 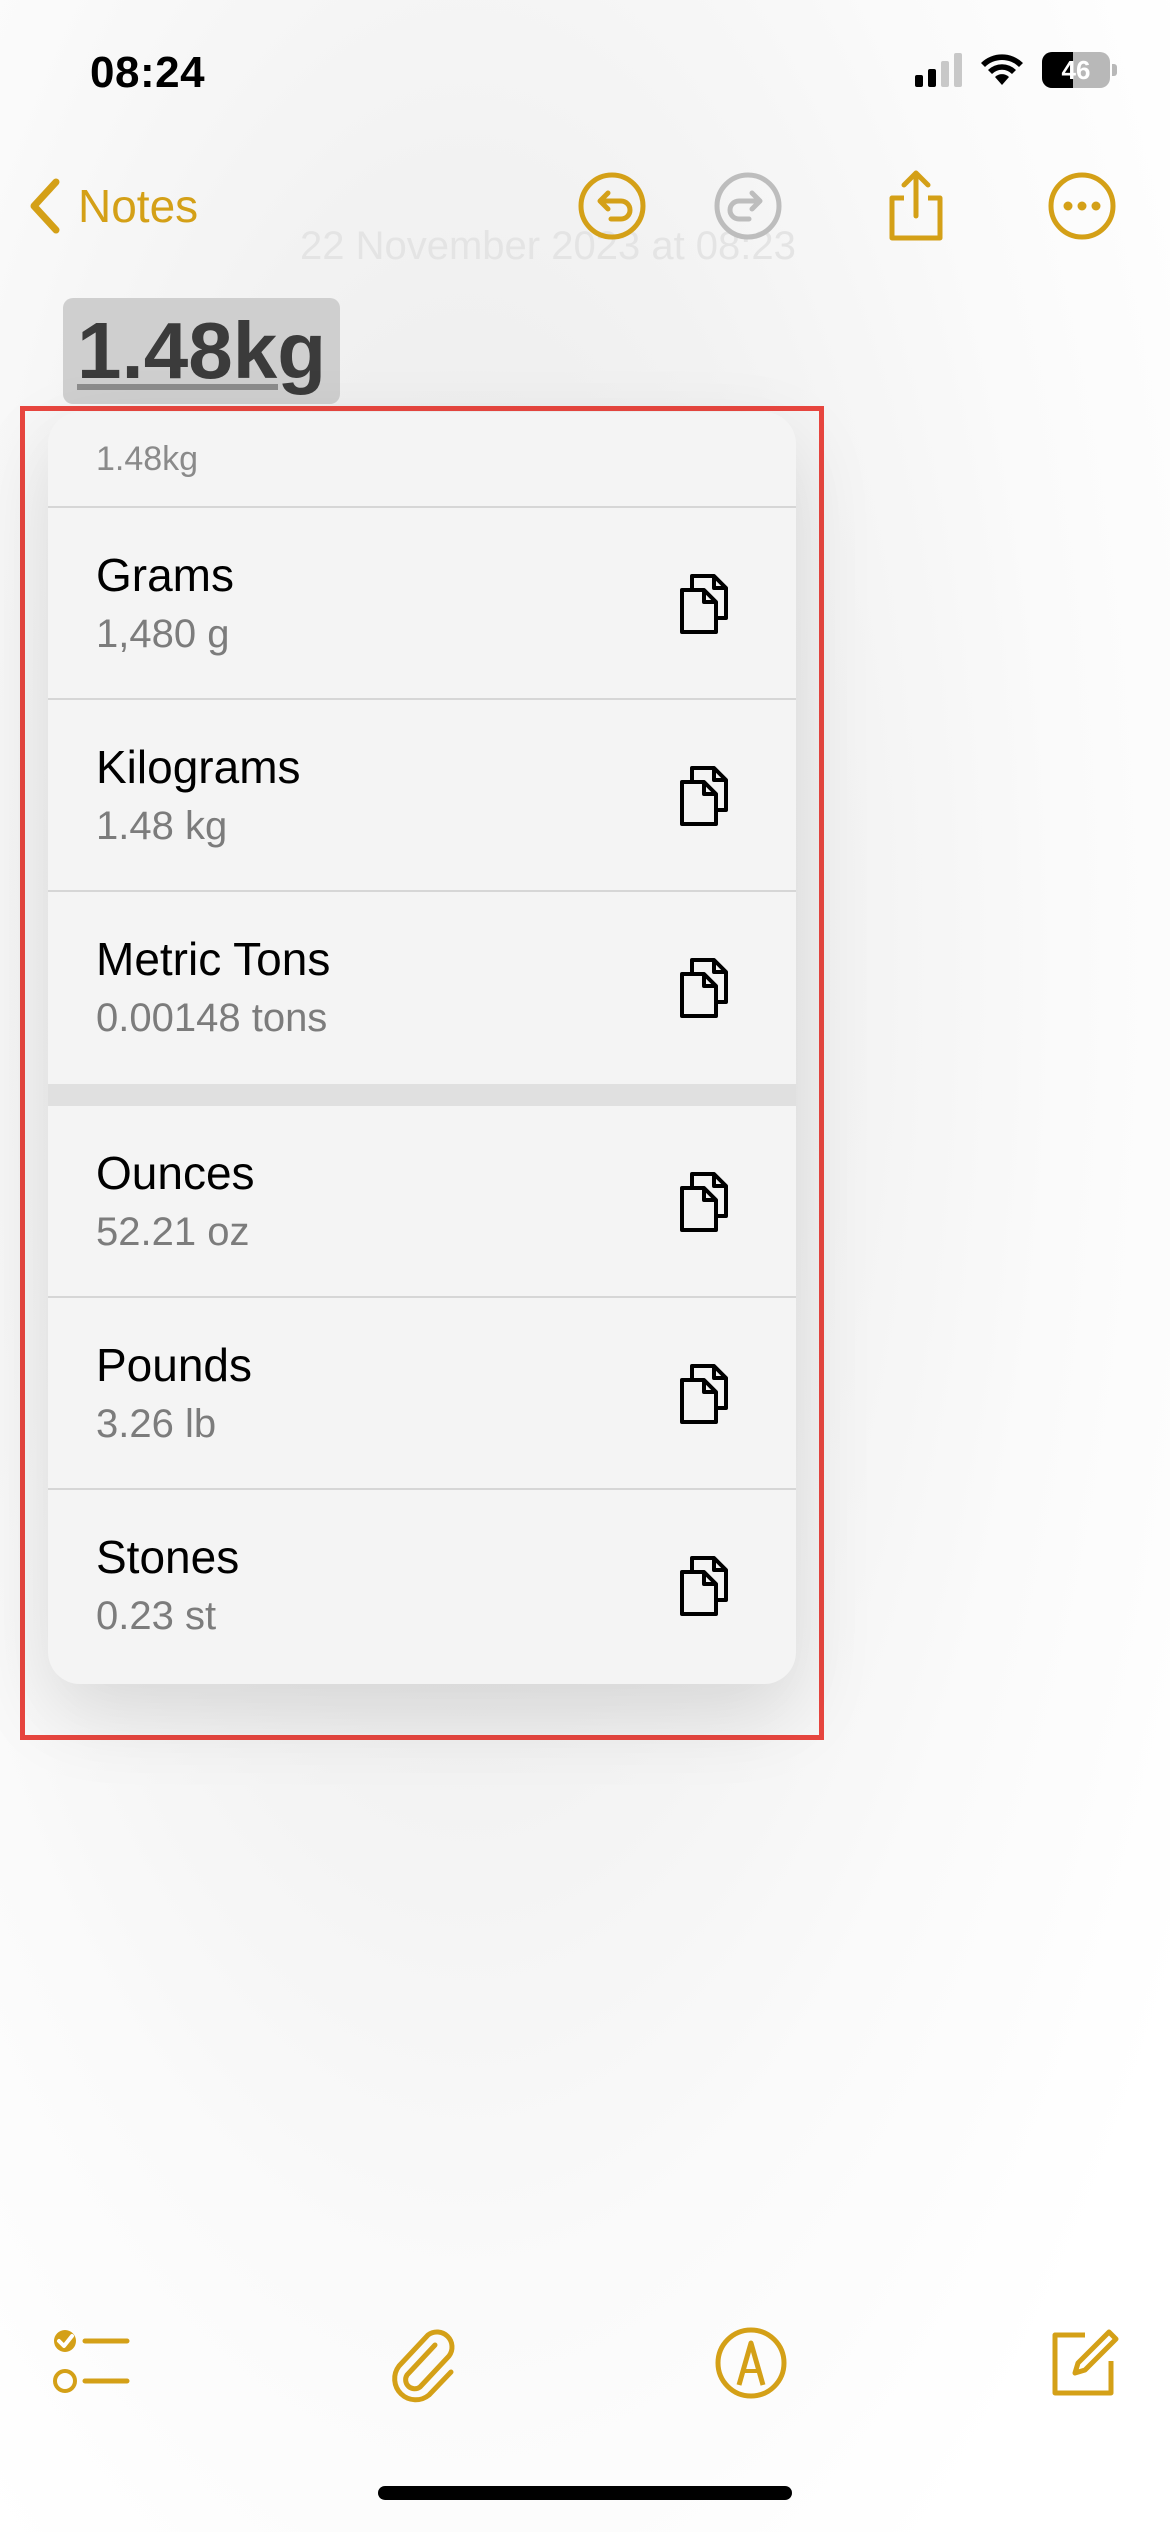 I want to click on compose-button, so click(x=1083, y=2363).